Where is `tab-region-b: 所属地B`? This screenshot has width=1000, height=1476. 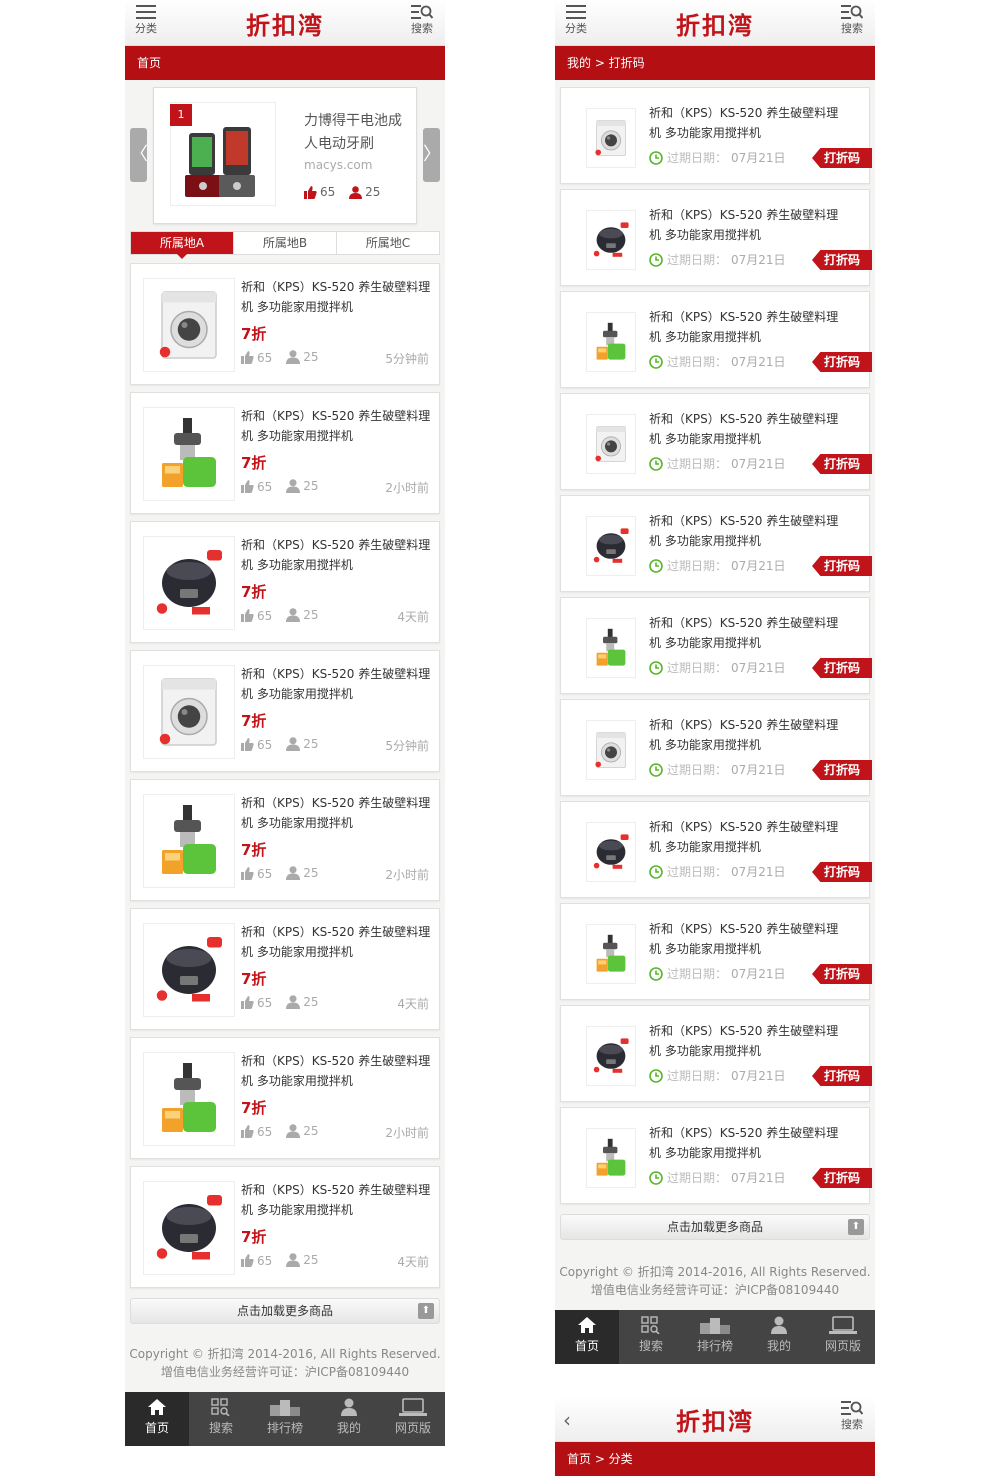
tab-region-b: 所属地B is located at coordinates (285, 243).